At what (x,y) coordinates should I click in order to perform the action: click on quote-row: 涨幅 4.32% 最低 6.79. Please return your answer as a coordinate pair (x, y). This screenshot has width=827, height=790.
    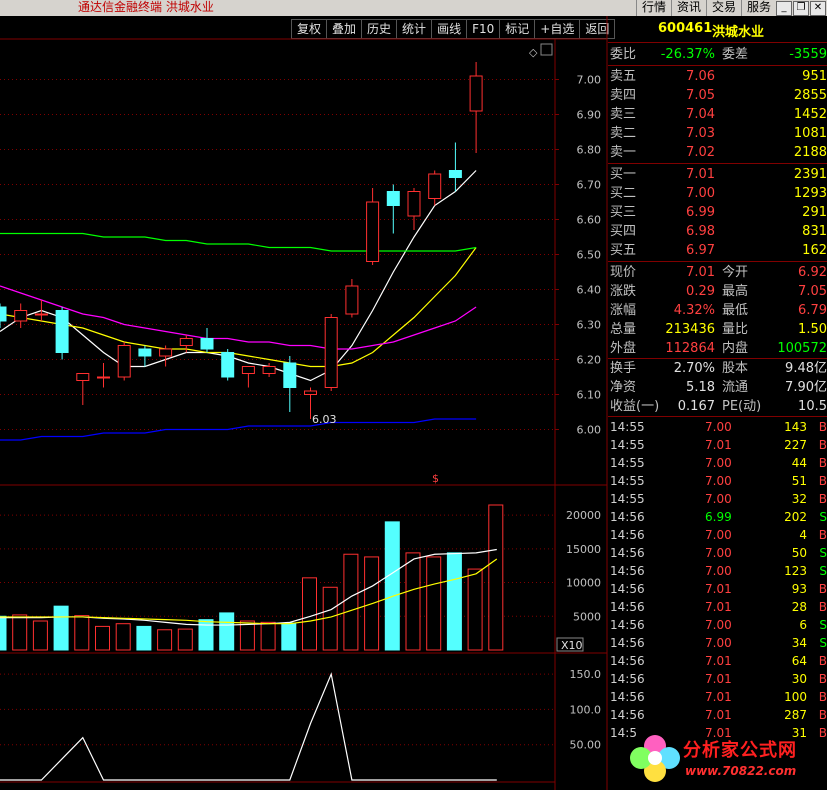
    Looking at the image, I should click on (717, 310).